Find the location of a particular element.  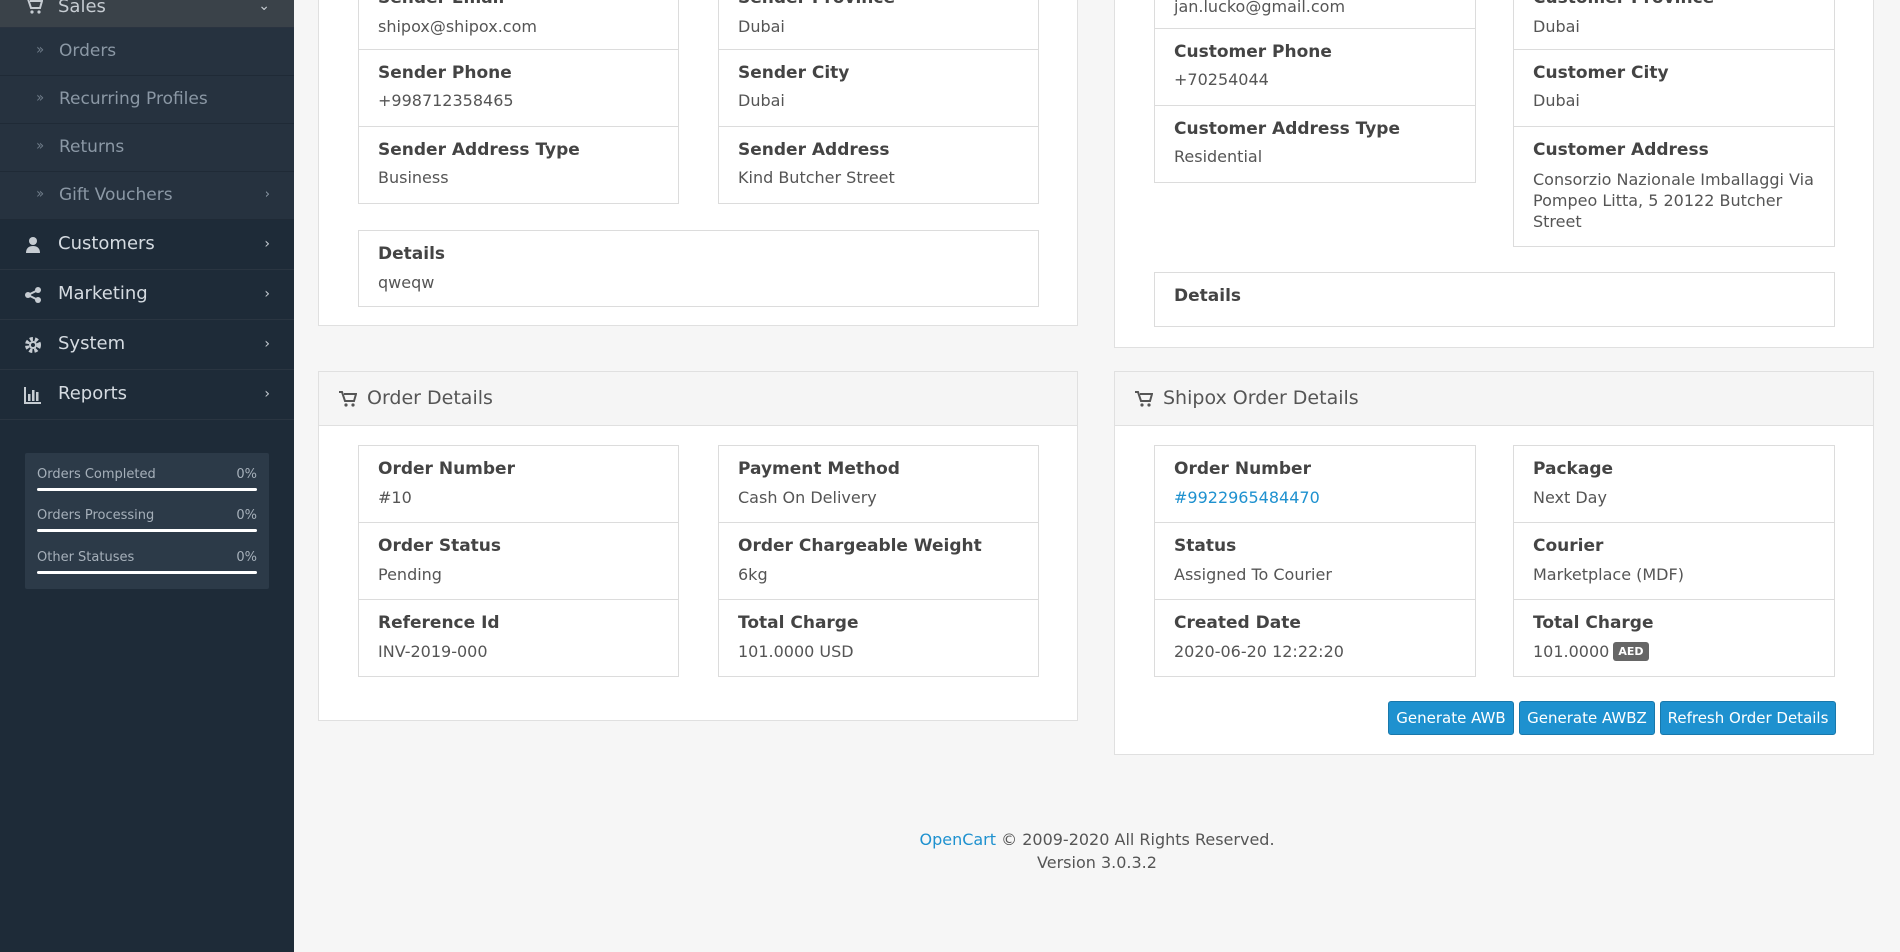

sidebar-item-reports: Reports › is located at coordinates (147, 395).